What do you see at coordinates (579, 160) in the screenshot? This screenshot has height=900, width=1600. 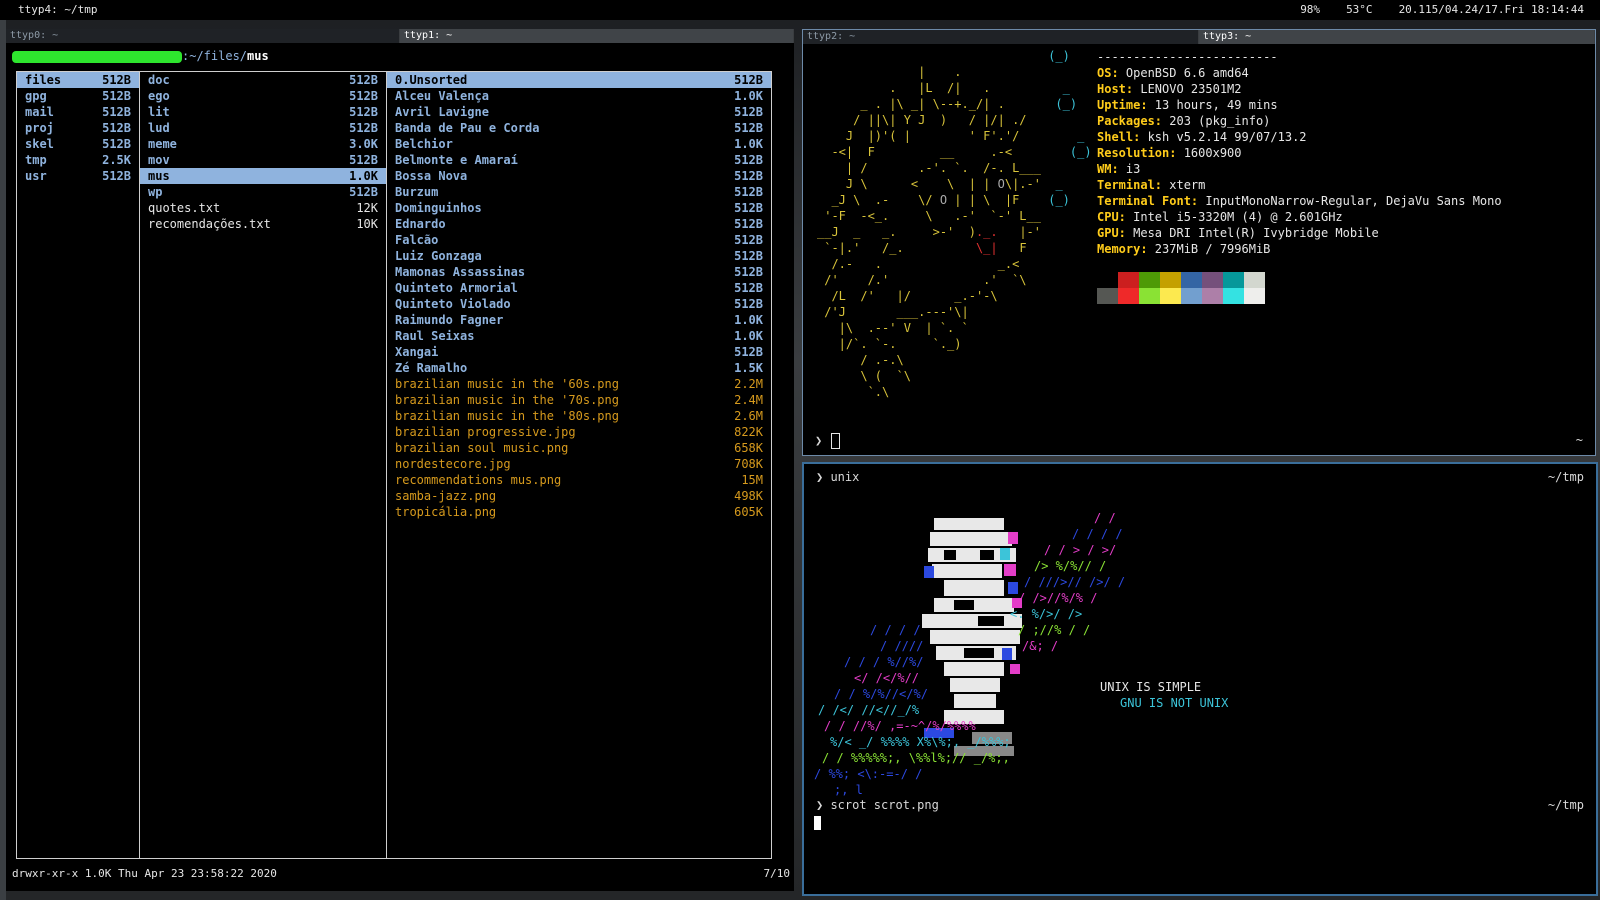 I see `directory-entry: Belmonte e Amaraí 512B` at bounding box center [579, 160].